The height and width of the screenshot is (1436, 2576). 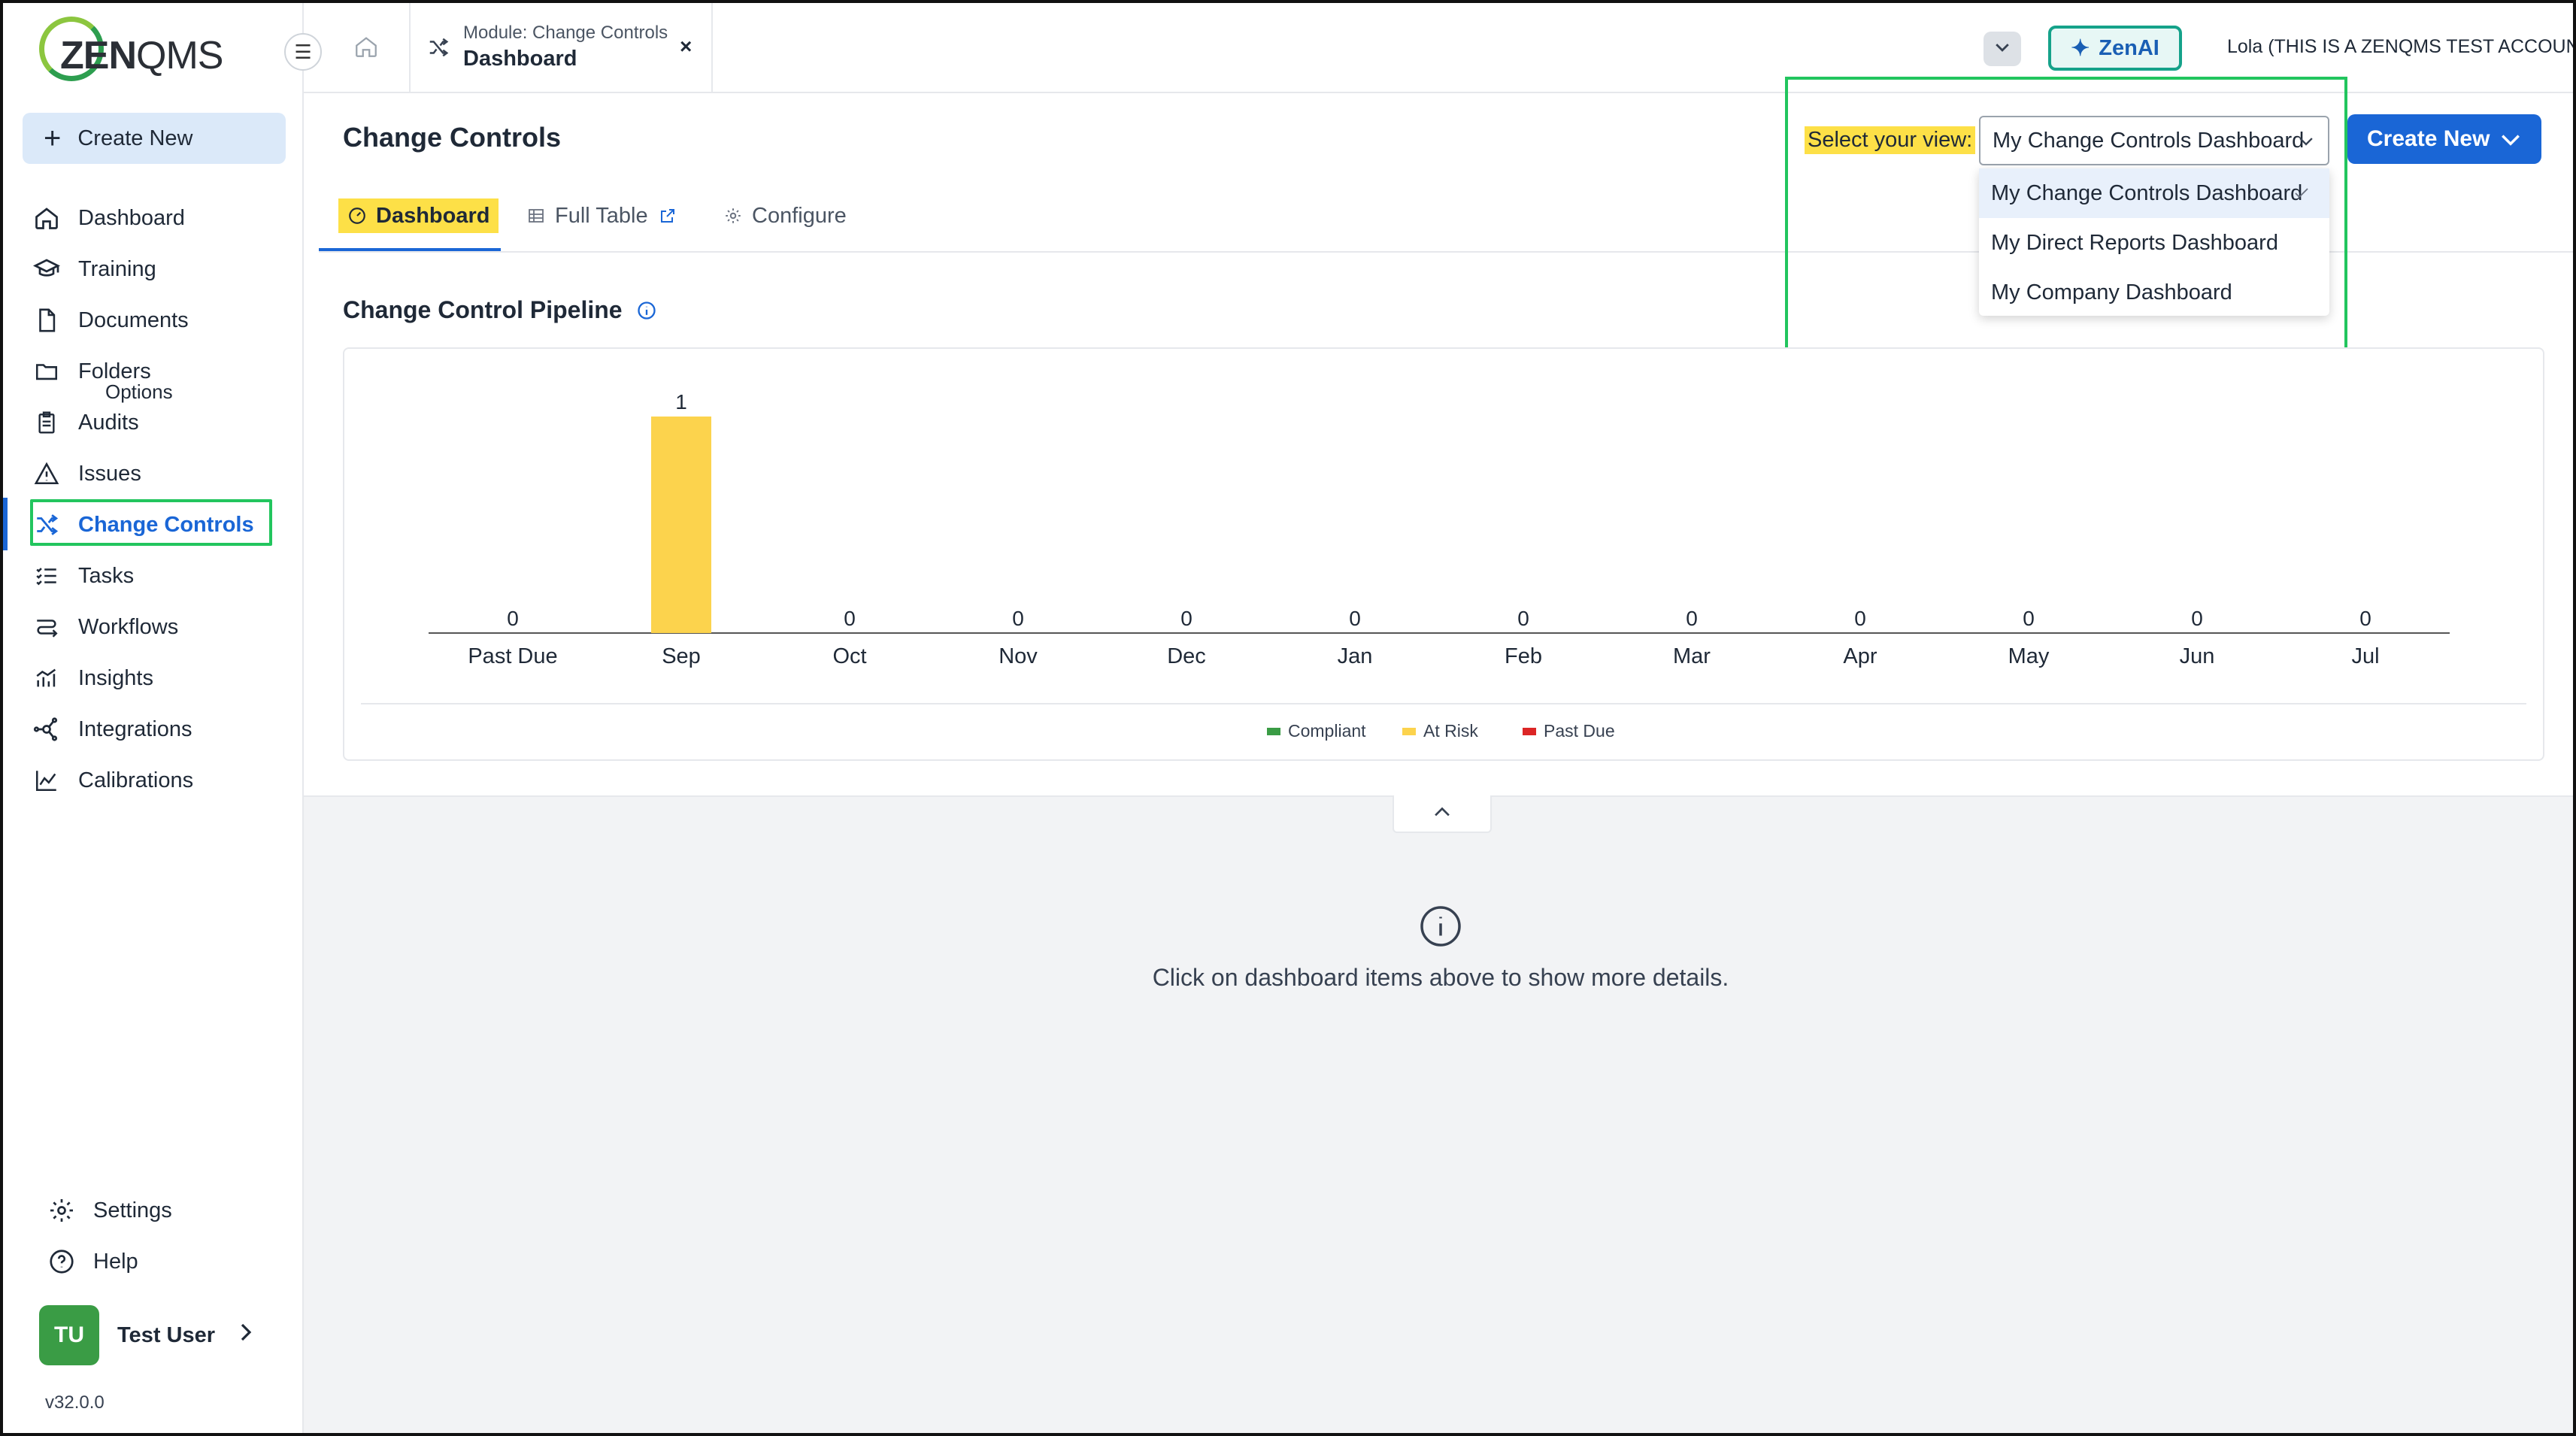 I want to click on home-tab, so click(x=366, y=48).